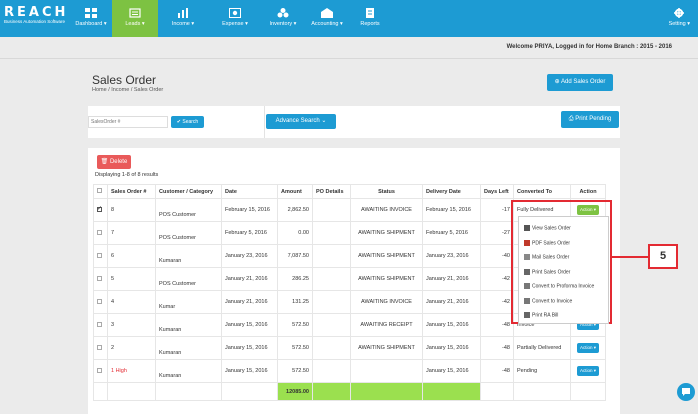  I want to click on convert-icon, so click(527, 300).